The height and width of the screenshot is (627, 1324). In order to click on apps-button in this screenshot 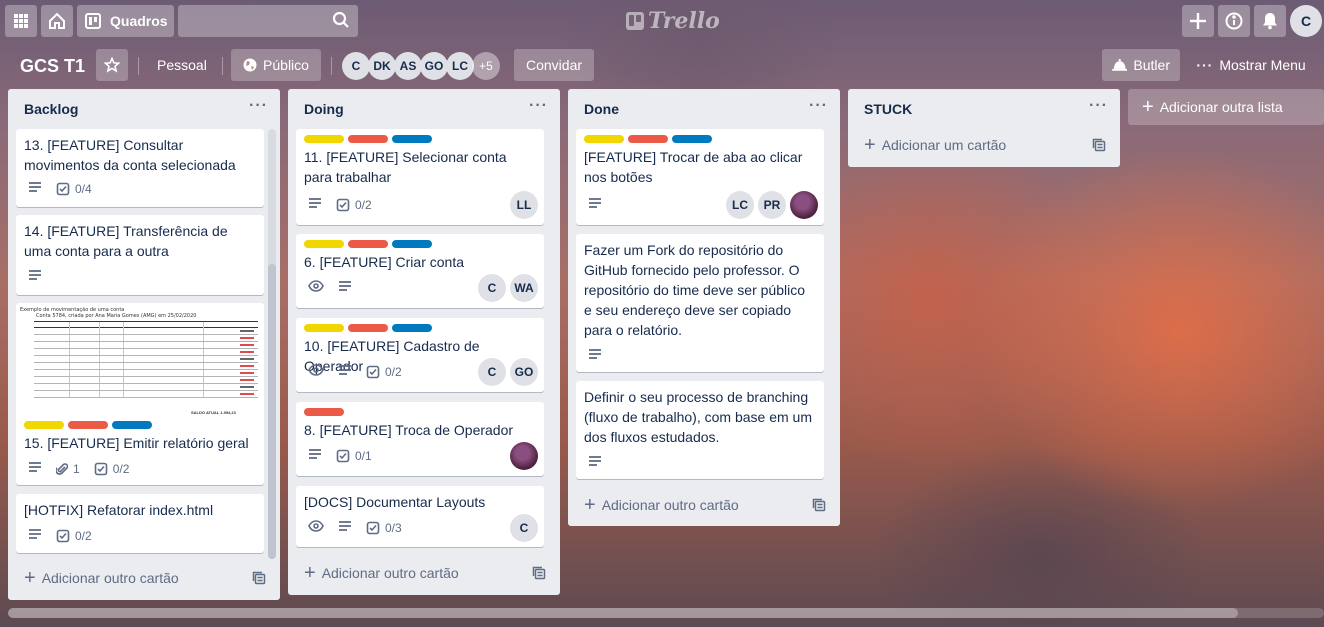, I will do `click(21, 21)`.